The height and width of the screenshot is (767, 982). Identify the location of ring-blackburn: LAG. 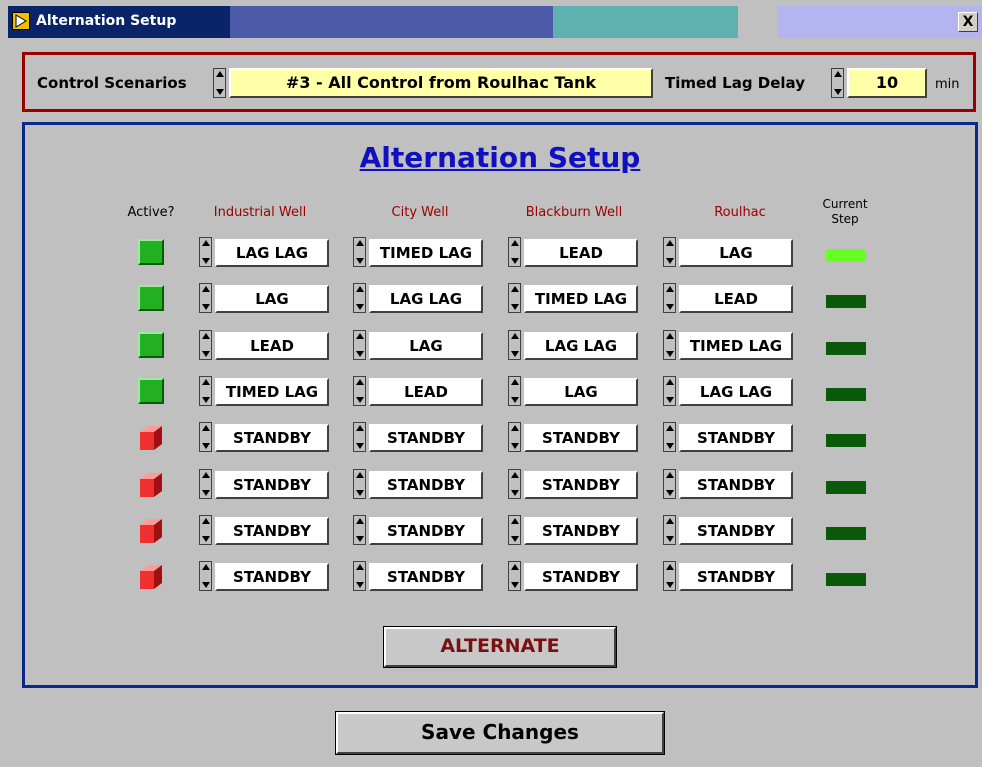
(573, 390).